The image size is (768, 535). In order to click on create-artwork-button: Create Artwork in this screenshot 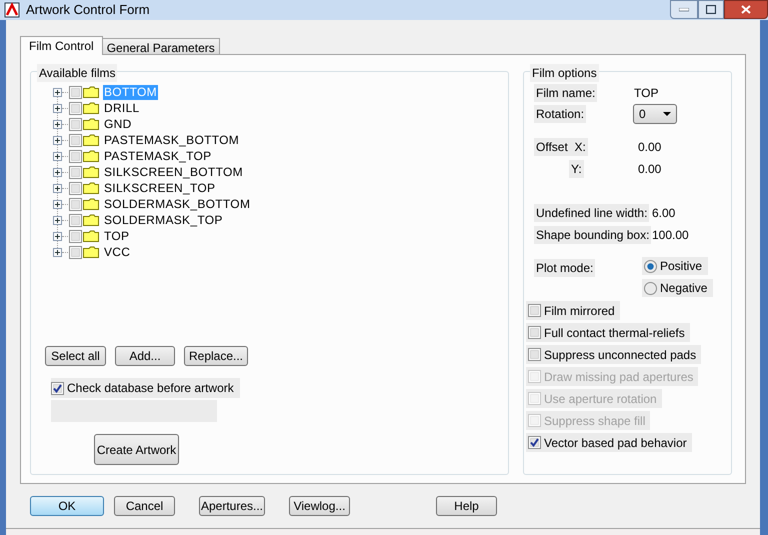, I will do `click(136, 449)`.